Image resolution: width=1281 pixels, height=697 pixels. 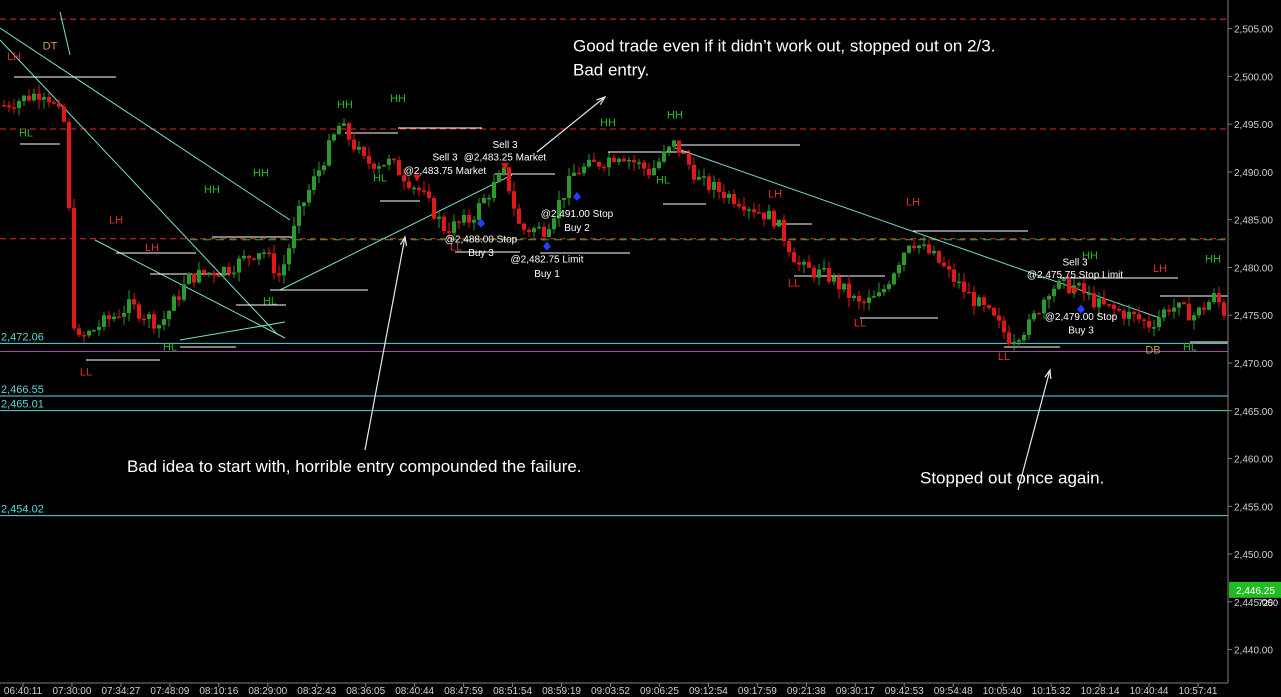 What do you see at coordinates (116, 221) in the screenshot?
I see `swing-label: LH` at bounding box center [116, 221].